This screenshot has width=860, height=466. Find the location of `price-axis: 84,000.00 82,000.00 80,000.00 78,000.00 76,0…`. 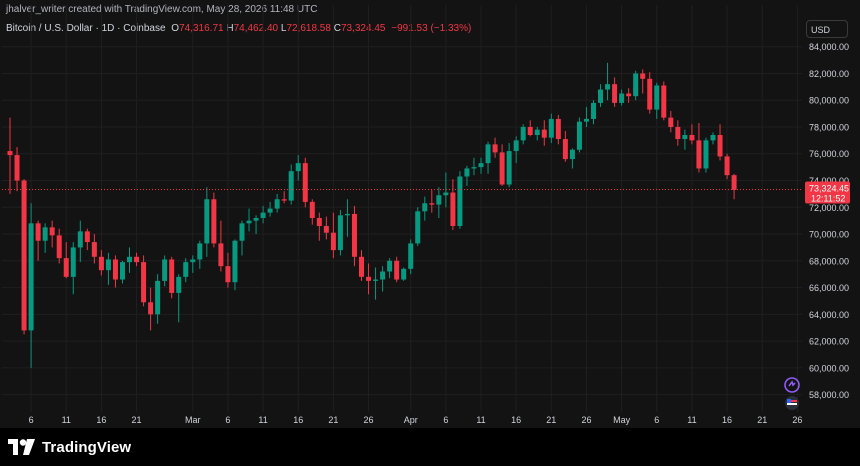

price-axis: 84,000.00 82,000.00 80,000.00 78,000.00 76,0… is located at coordinates (829, 221).